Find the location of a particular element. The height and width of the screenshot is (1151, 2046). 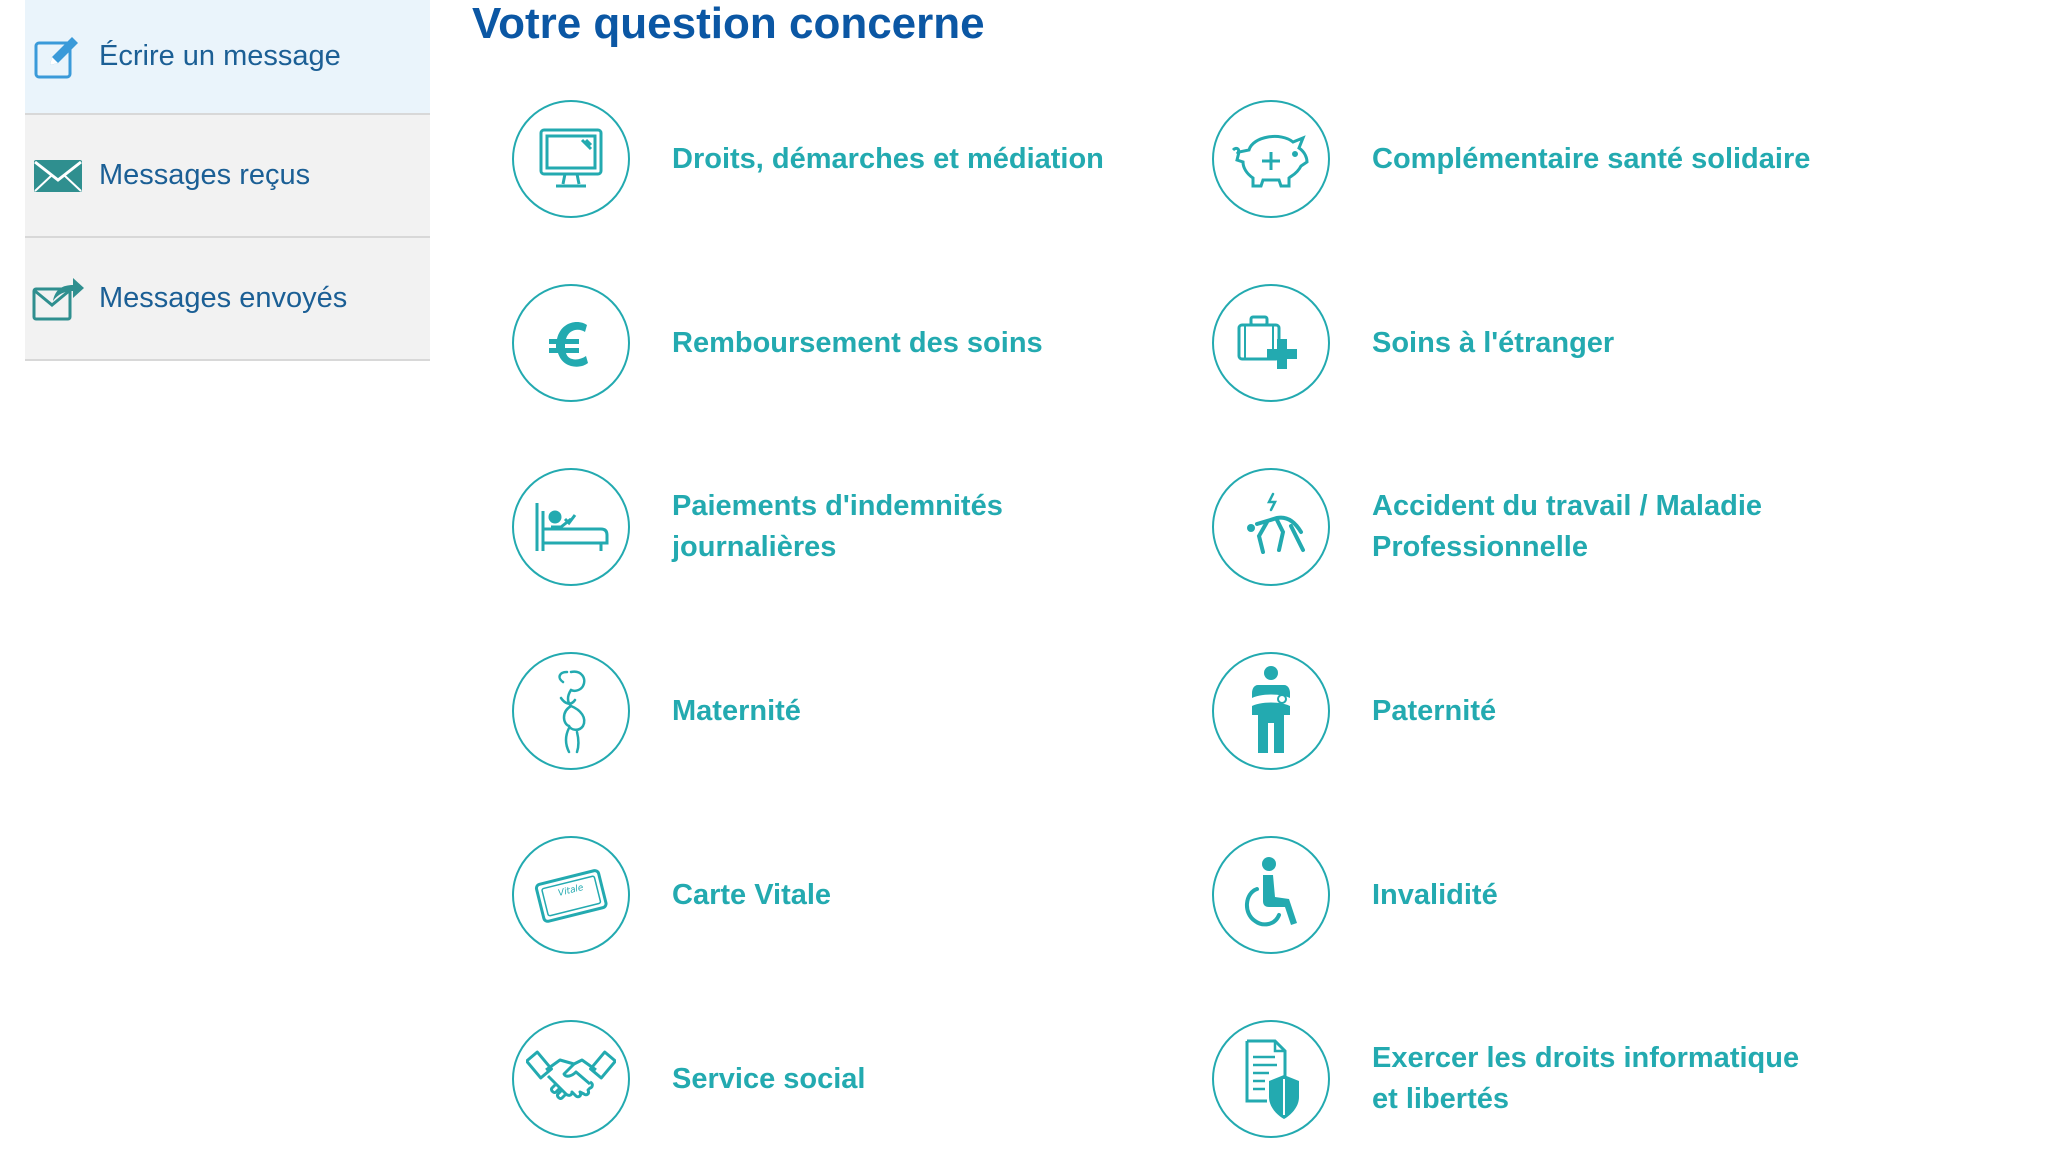

topic-label: Remboursement des soins is located at coordinates (857, 342).